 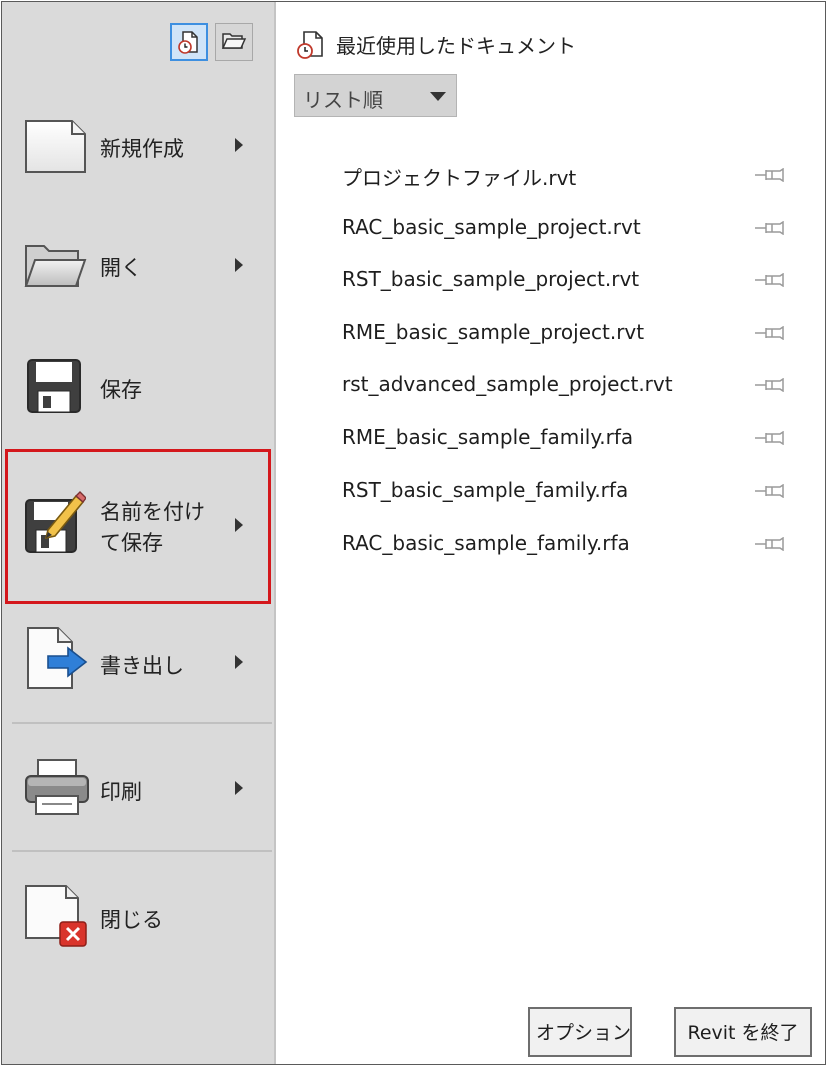 What do you see at coordinates (54, 386) in the screenshot?
I see `save-disk-icon` at bounding box center [54, 386].